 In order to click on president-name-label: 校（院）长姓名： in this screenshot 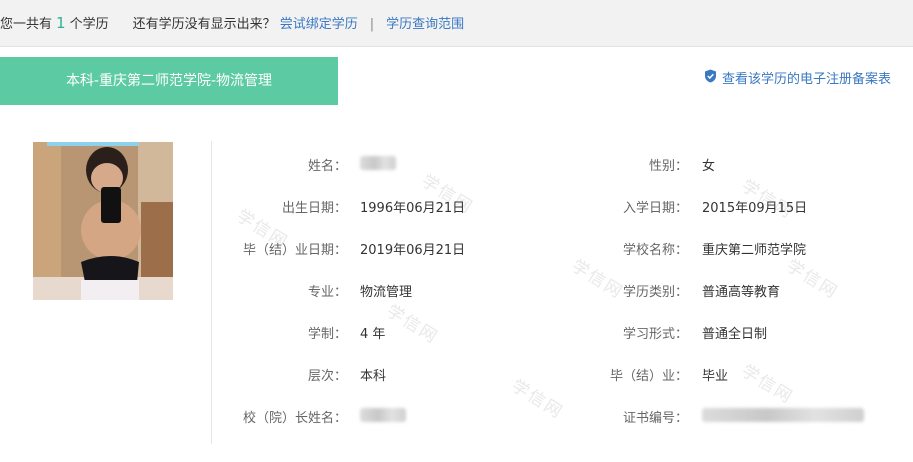, I will do `click(294, 418)`.